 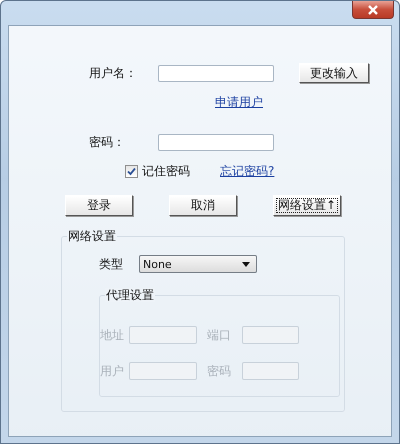 What do you see at coordinates (166, 171) in the screenshot?
I see `checkbox-label: 记住密码` at bounding box center [166, 171].